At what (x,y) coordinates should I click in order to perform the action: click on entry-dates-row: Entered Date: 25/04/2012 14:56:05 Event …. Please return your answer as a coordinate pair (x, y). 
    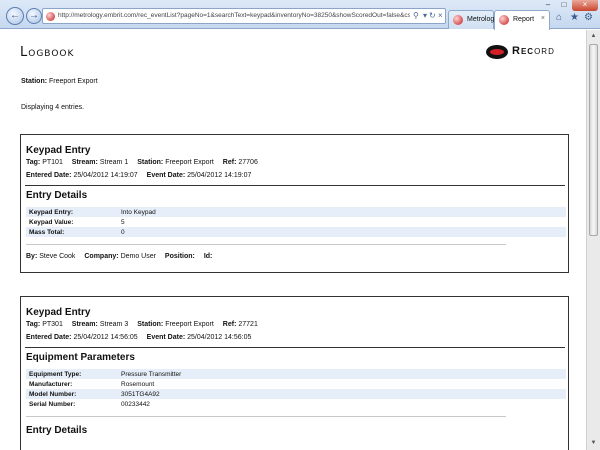
    Looking at the image, I should click on (139, 337).